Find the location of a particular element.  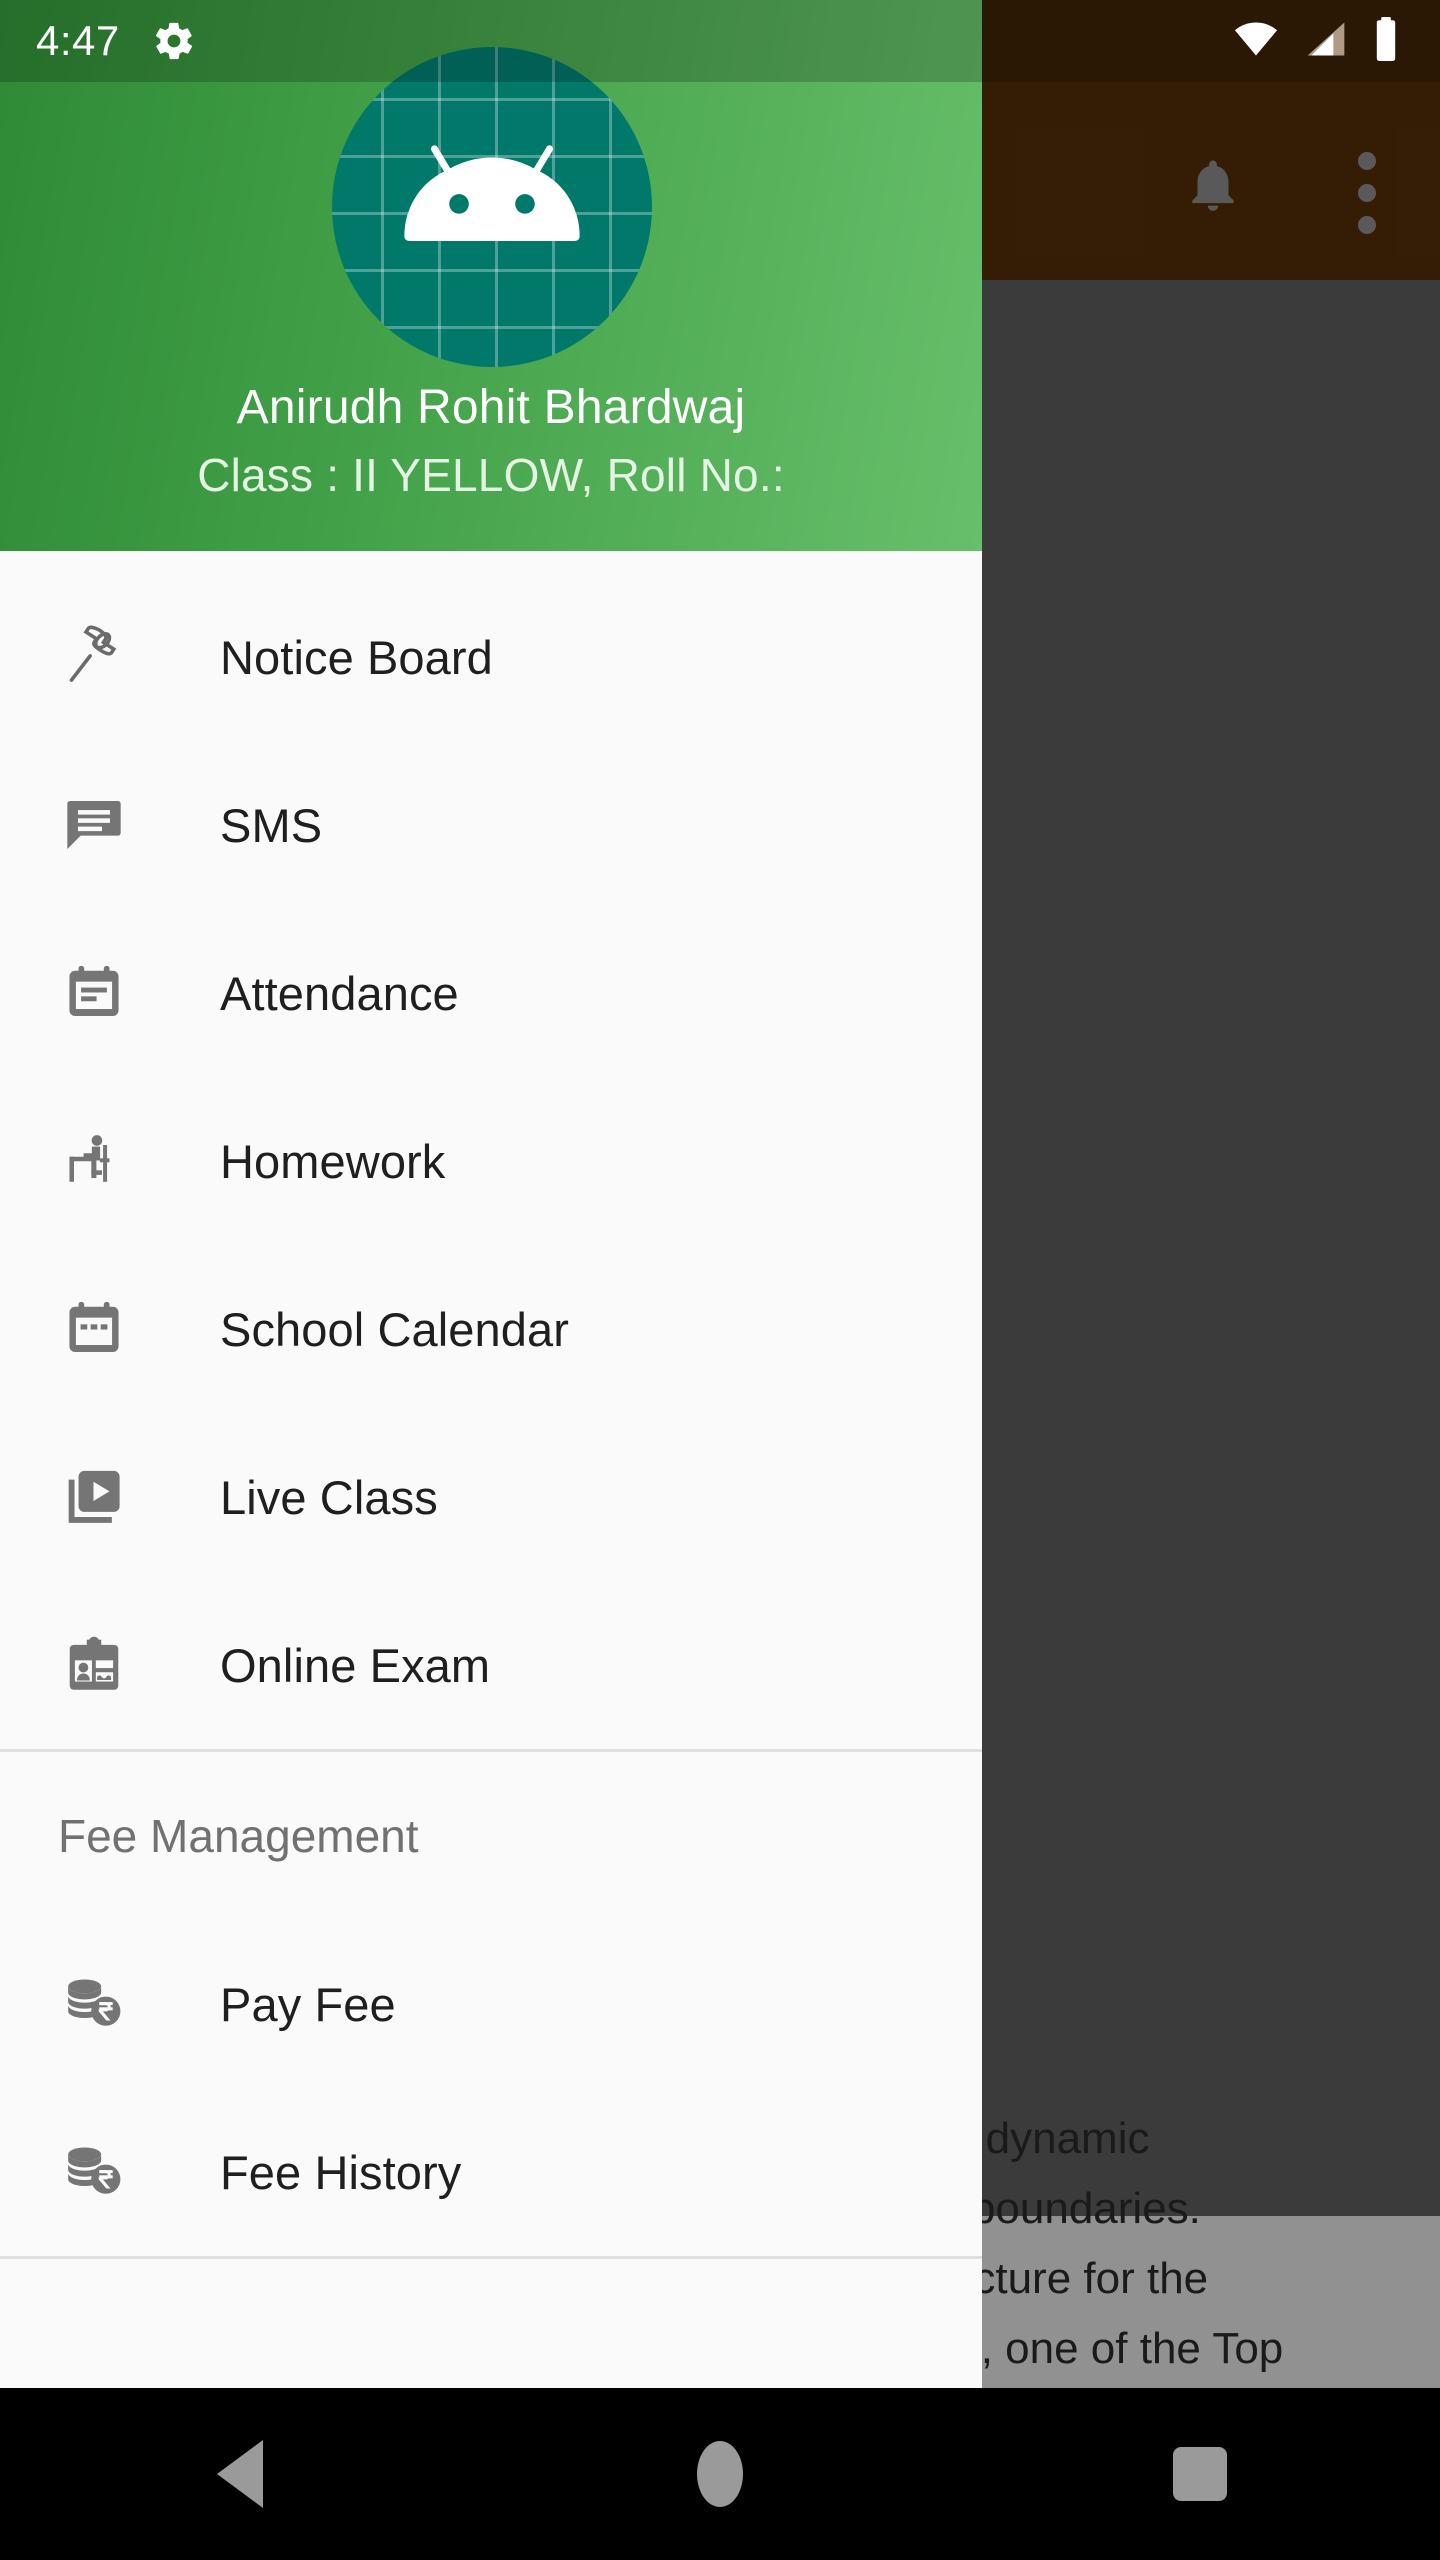

android-navigation-bar is located at coordinates (720, 2474).